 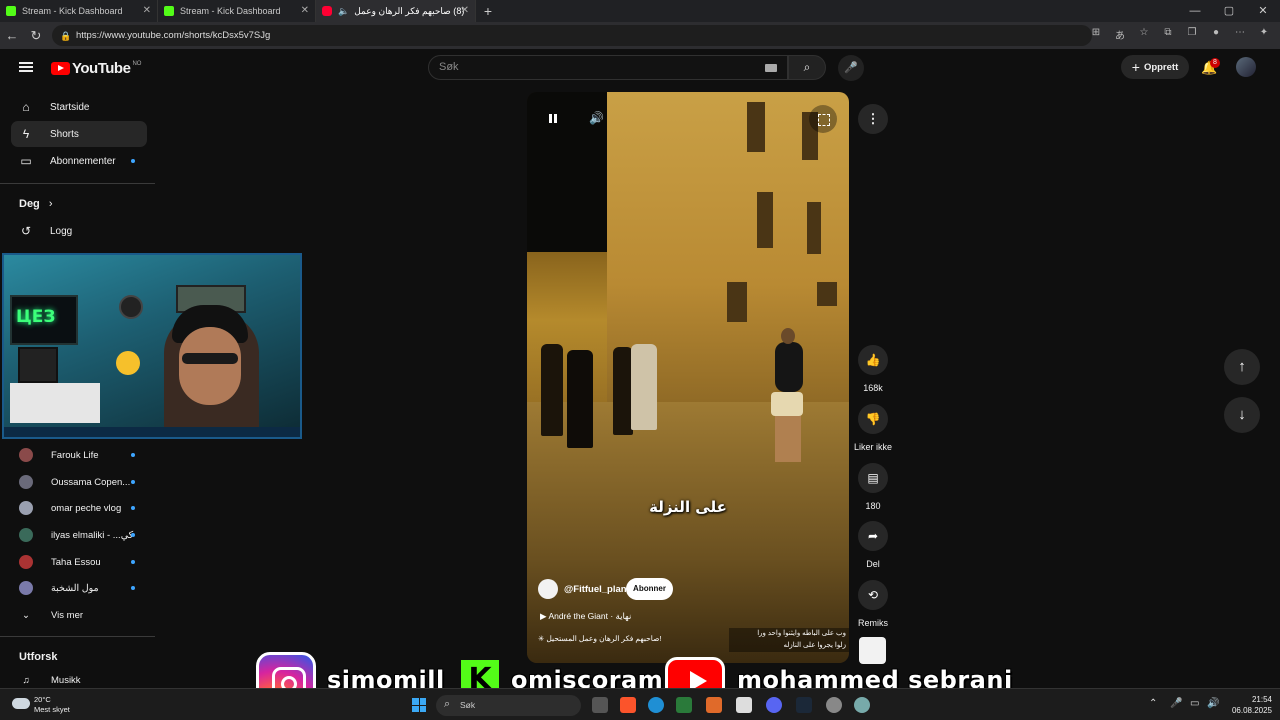 What do you see at coordinates (1120, 34) in the screenshot?
I see `translate-icon: あ` at bounding box center [1120, 34].